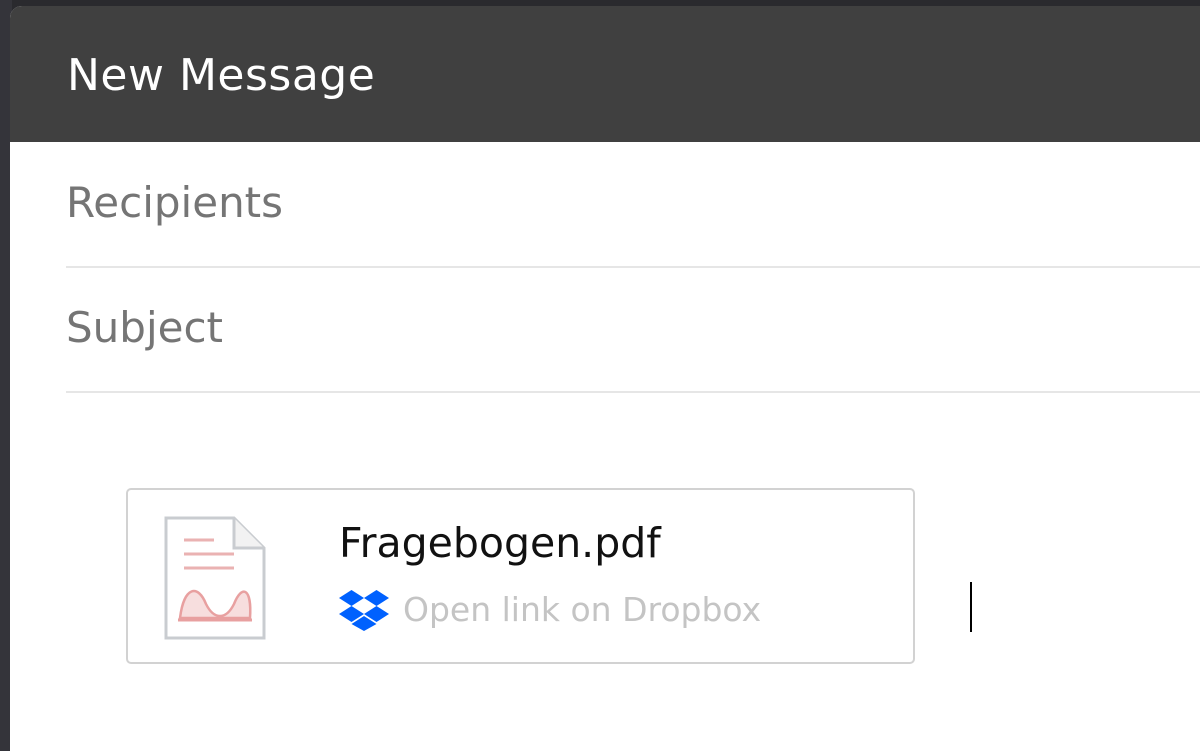 This screenshot has width=1200, height=751. I want to click on subject-input, so click(616, 327).